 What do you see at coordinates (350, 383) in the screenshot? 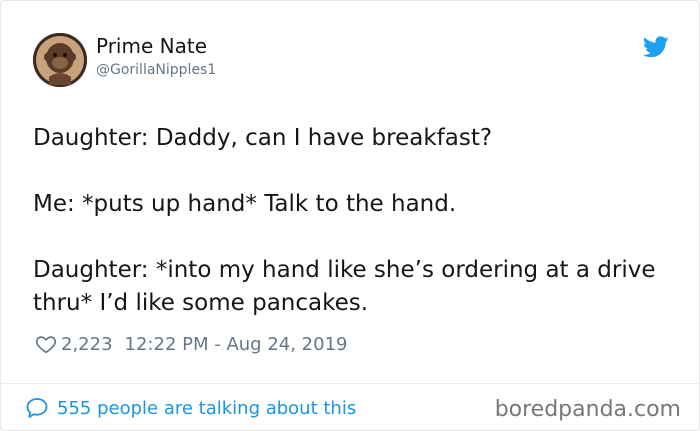
I see `divider` at bounding box center [350, 383].